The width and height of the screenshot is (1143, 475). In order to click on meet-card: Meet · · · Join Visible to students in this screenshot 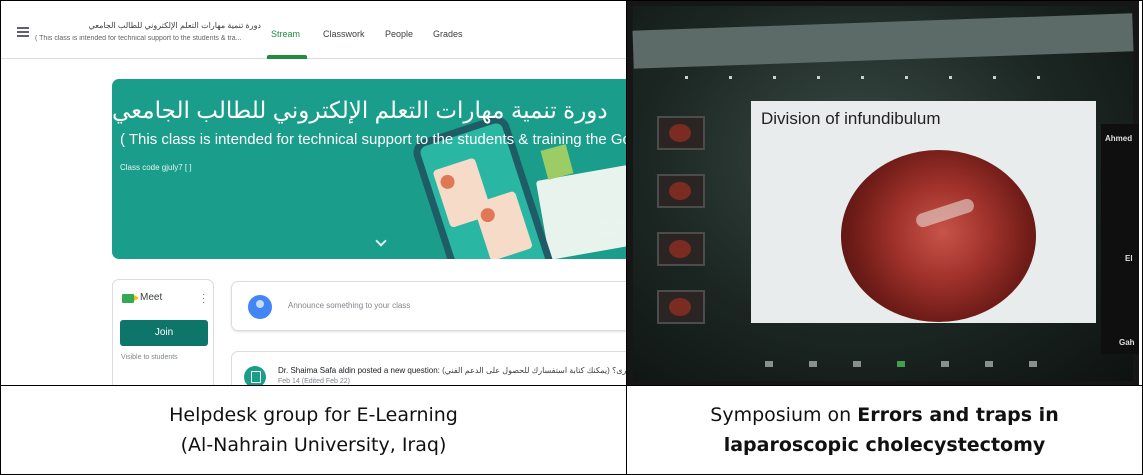, I will do `click(163, 332)`.